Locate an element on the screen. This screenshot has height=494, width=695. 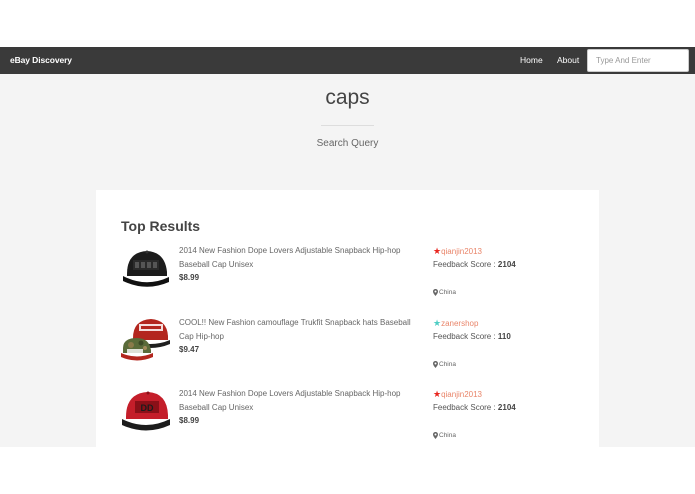
seller-info: ★zanershop is located at coordinates (455, 323).